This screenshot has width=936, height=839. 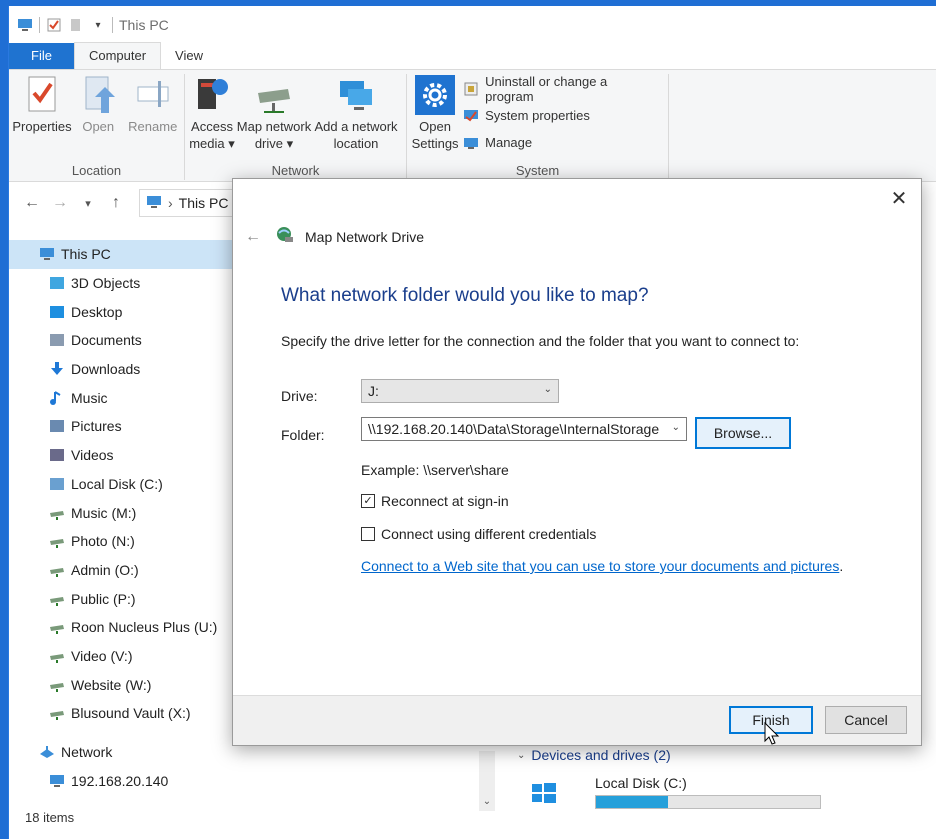 What do you see at coordinates (557, 142) in the screenshot?
I see `manage-button: Manage` at bounding box center [557, 142].